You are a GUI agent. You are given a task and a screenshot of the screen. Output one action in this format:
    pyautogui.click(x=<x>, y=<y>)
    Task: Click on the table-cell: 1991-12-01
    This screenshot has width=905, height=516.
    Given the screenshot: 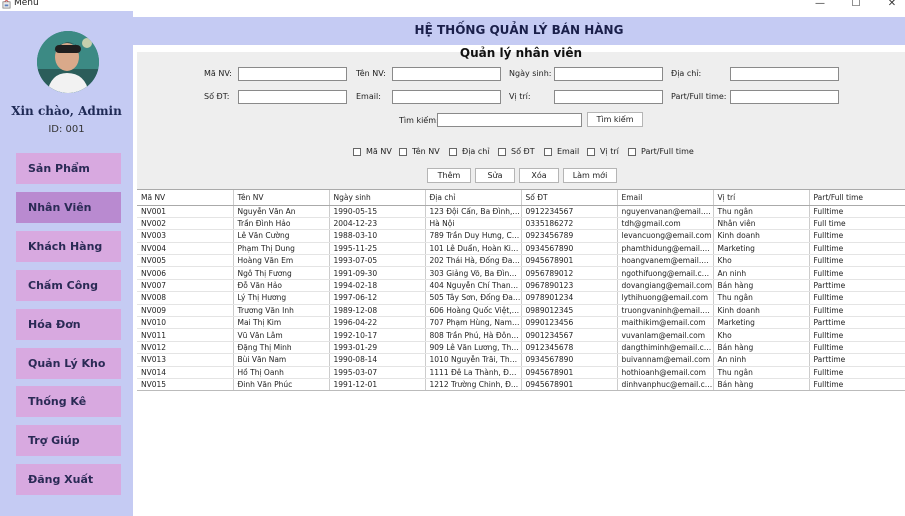 What is the action you would take?
    pyautogui.click(x=377, y=385)
    